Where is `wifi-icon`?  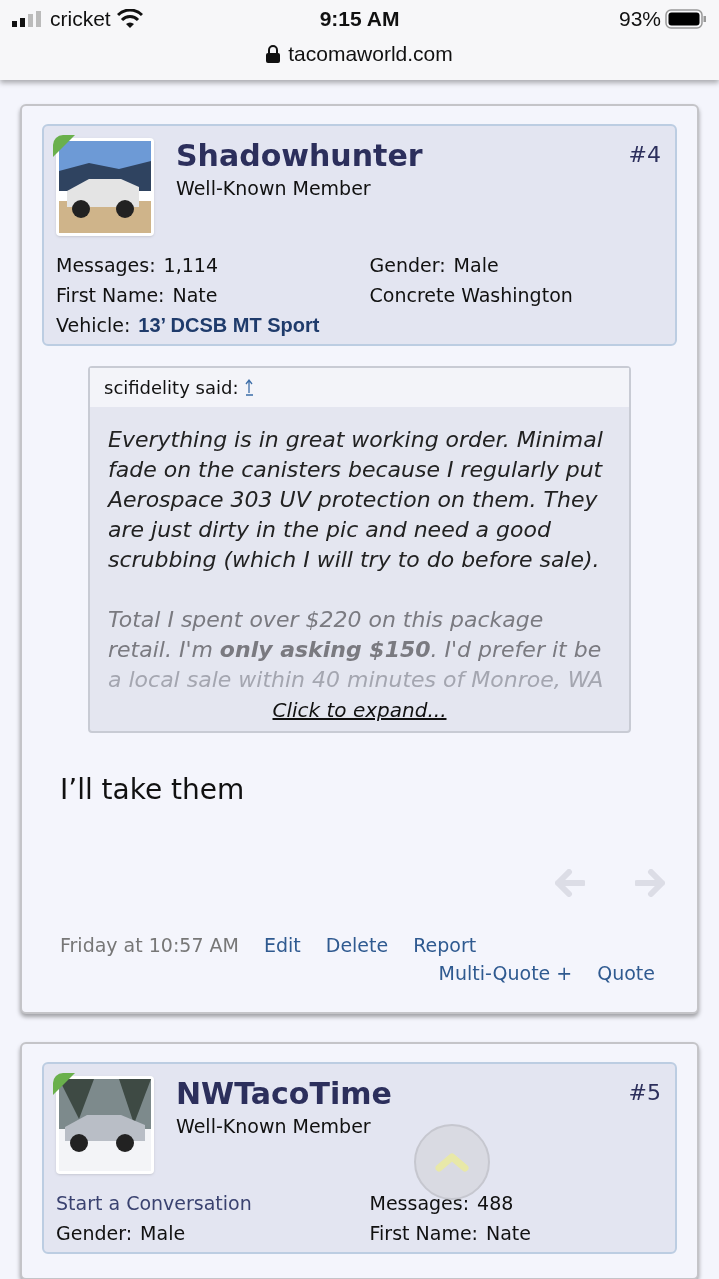 wifi-icon is located at coordinates (129, 19).